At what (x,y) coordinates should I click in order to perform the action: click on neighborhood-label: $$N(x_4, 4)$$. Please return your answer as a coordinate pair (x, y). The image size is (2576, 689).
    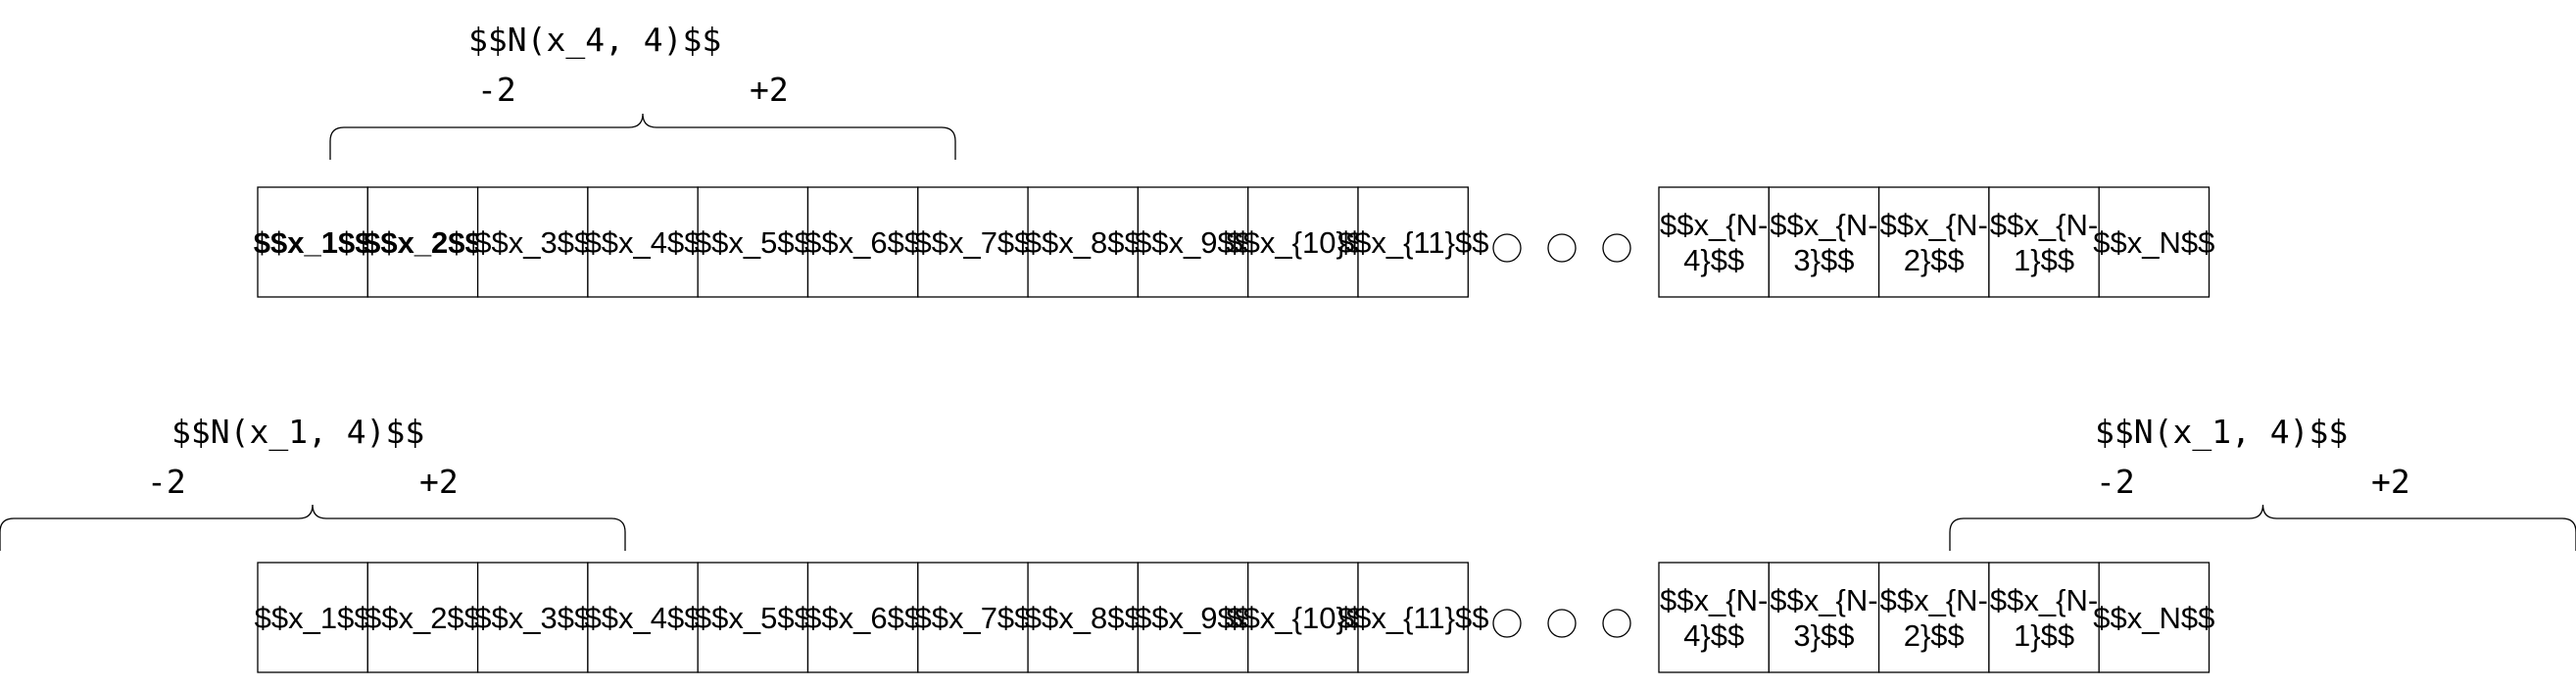
    Looking at the image, I should click on (594, 40).